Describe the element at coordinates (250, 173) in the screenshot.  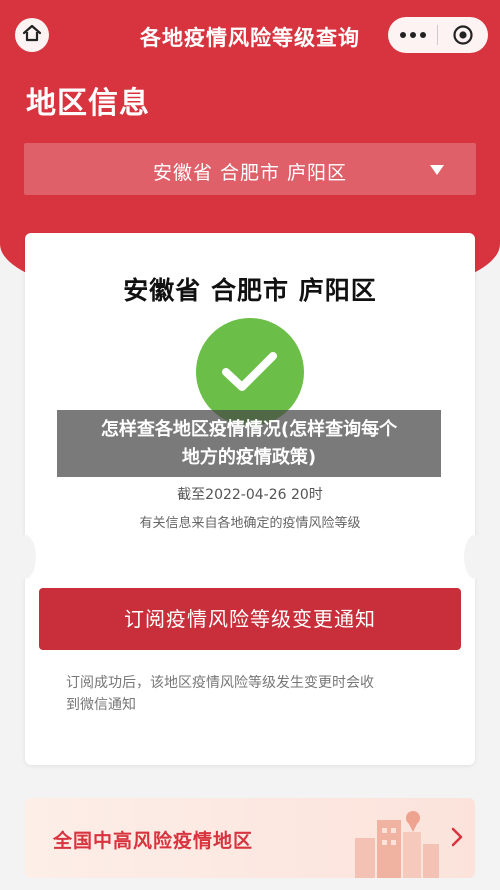
I see `region-selector-value: 安徽省 合肥市 庐阳区` at that location.